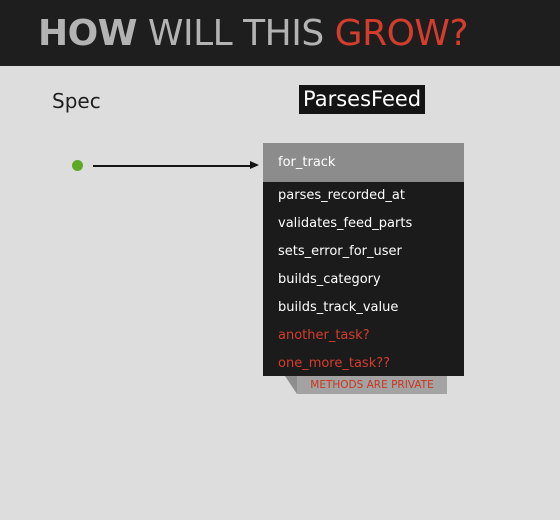 The image size is (560, 520). I want to click on title-word-how: HOW, so click(87, 33).